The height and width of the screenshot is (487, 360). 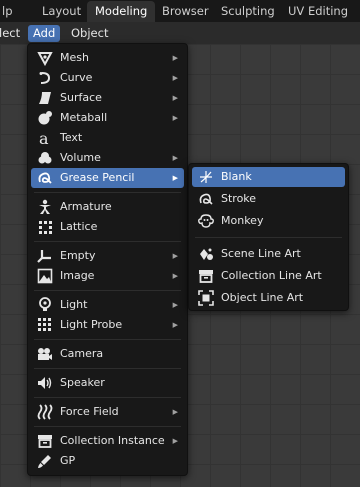 I want to click on menu-item-armature: Armature, so click(x=107, y=207).